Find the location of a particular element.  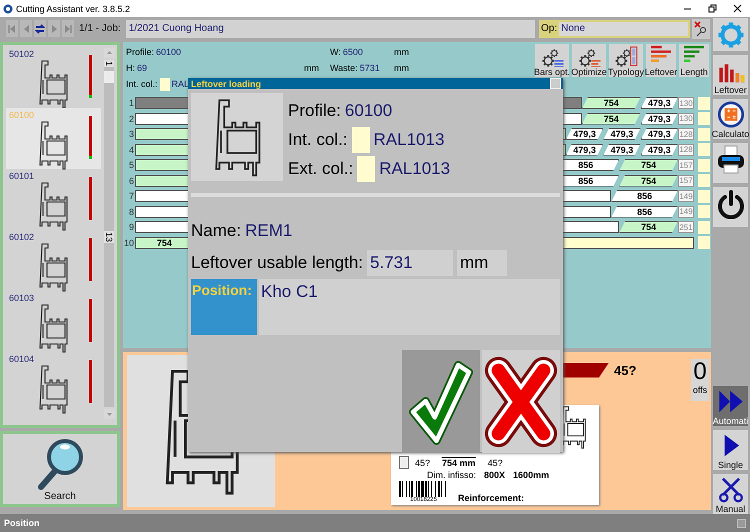

counter-value: 0 is located at coordinates (700, 372).